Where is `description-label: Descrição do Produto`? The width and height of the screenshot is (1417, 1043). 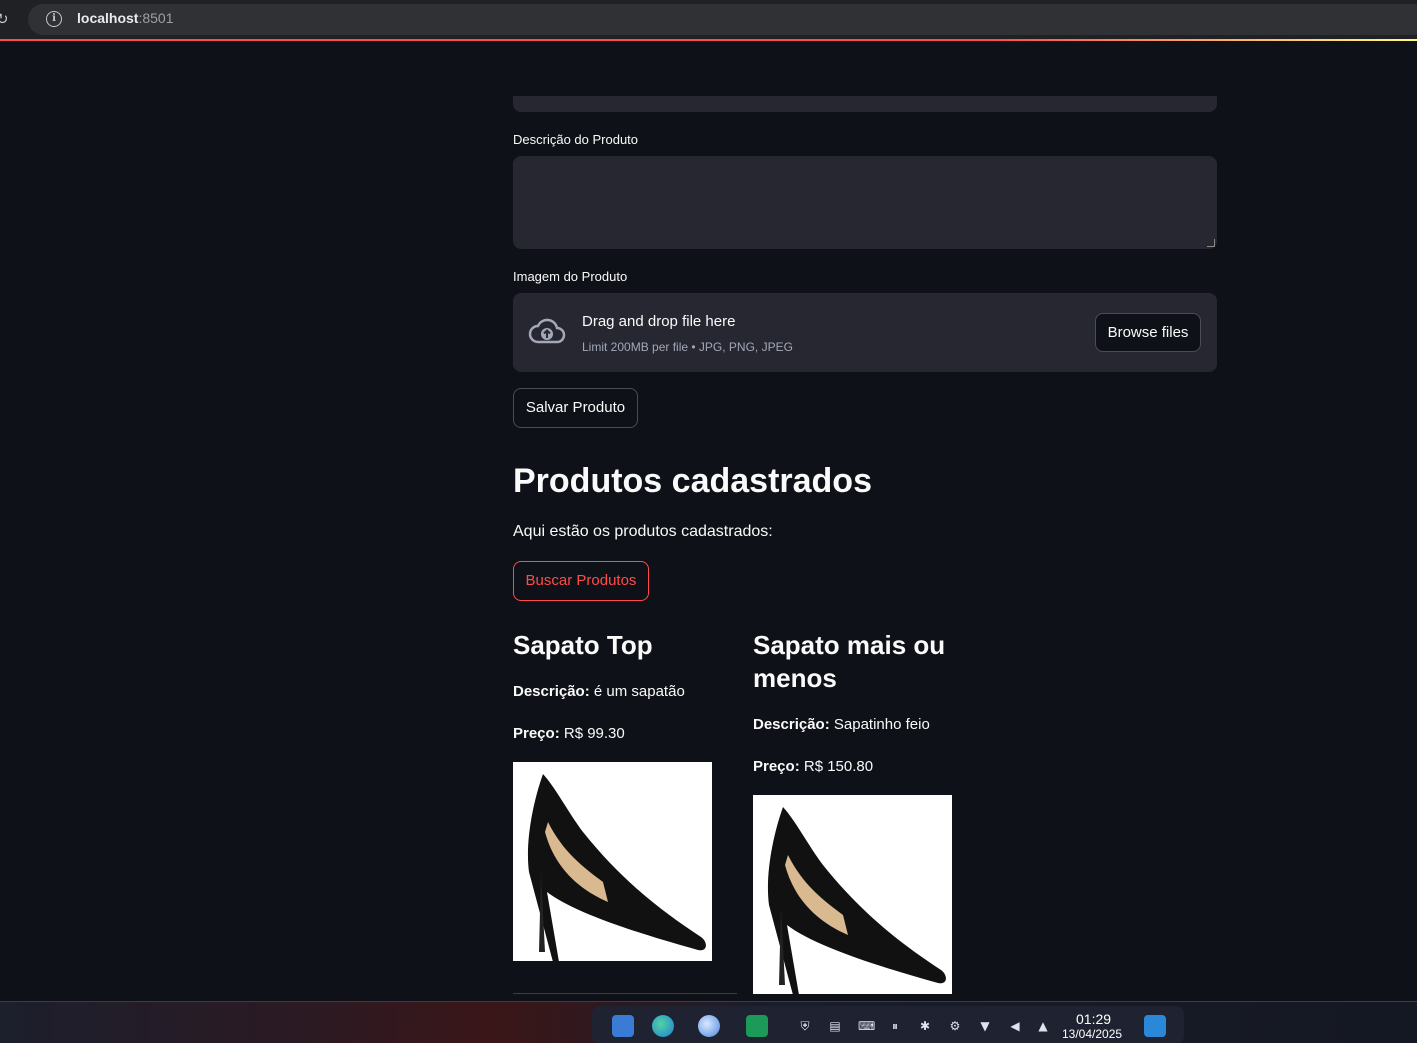
description-label: Descrição do Produto is located at coordinates (576, 139).